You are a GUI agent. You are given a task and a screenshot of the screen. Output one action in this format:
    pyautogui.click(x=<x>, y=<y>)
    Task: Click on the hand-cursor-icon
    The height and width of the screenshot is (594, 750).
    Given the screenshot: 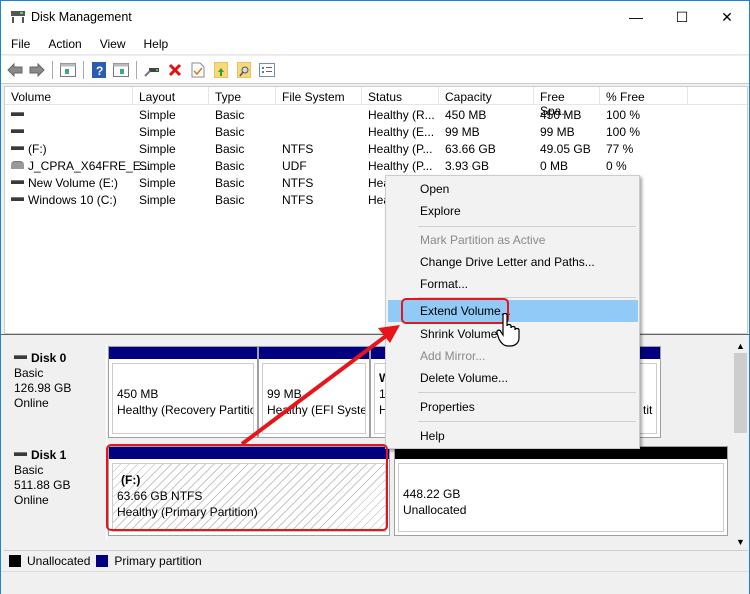 What is the action you would take?
    pyautogui.click(x=508, y=330)
    